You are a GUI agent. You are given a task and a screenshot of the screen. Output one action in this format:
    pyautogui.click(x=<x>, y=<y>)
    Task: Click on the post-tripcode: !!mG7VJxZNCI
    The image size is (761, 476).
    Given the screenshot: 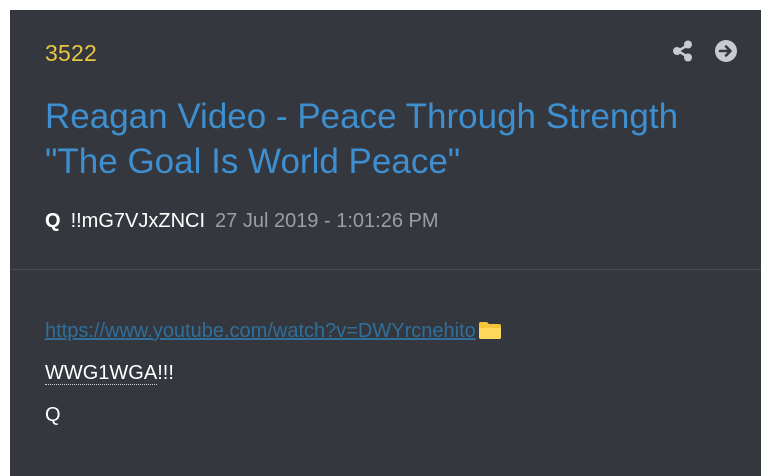 What is the action you would take?
    pyautogui.click(x=138, y=221)
    